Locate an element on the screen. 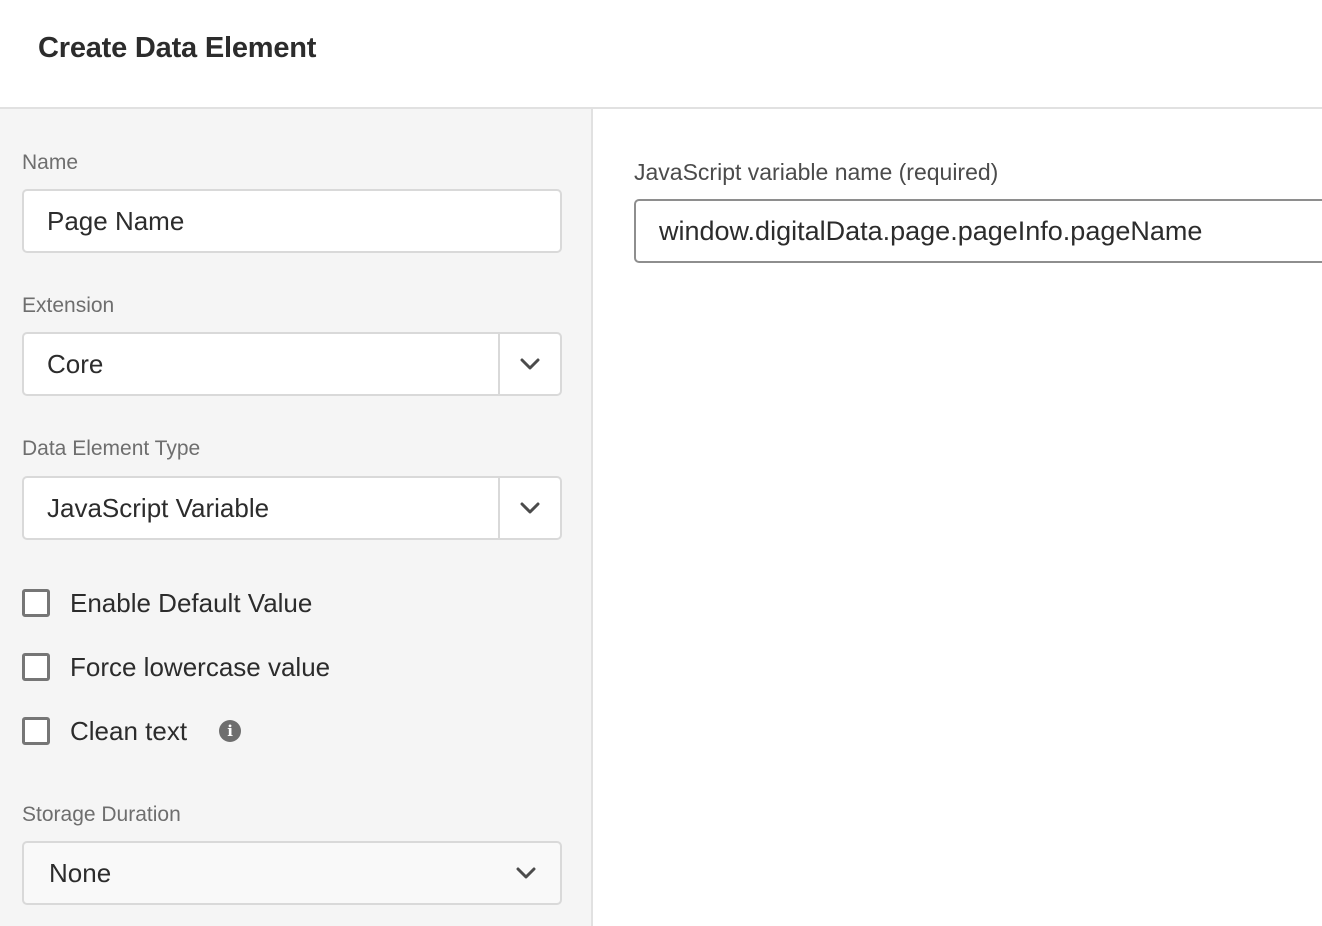  dialog-header: Create Data Element is located at coordinates (661, 54).